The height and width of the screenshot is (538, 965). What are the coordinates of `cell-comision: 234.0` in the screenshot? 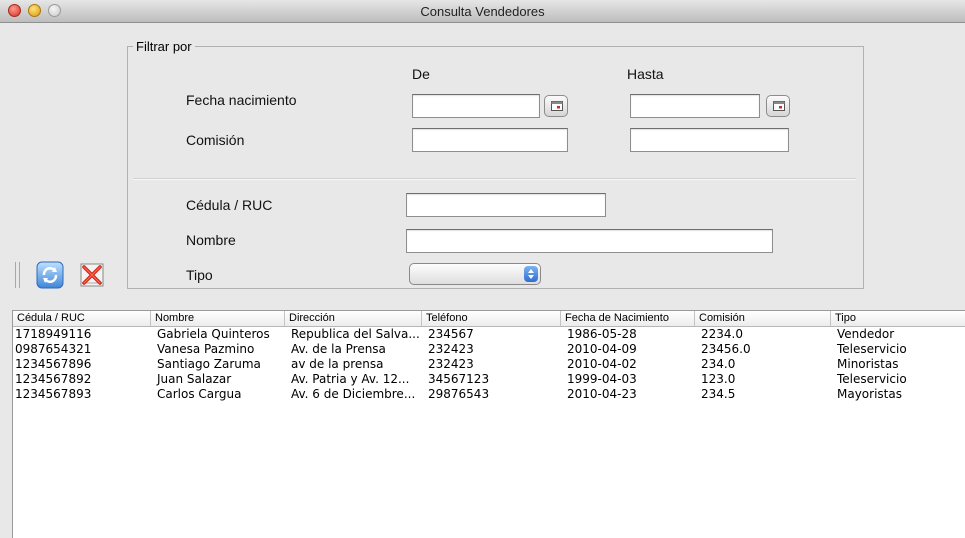 It's located at (718, 364).